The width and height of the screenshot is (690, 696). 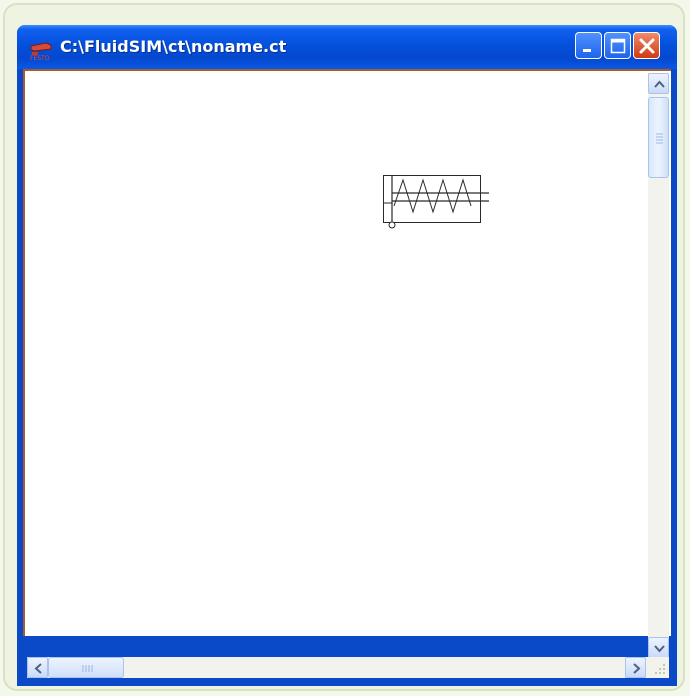 I want to click on chevron-up-icon, so click(x=659, y=84).